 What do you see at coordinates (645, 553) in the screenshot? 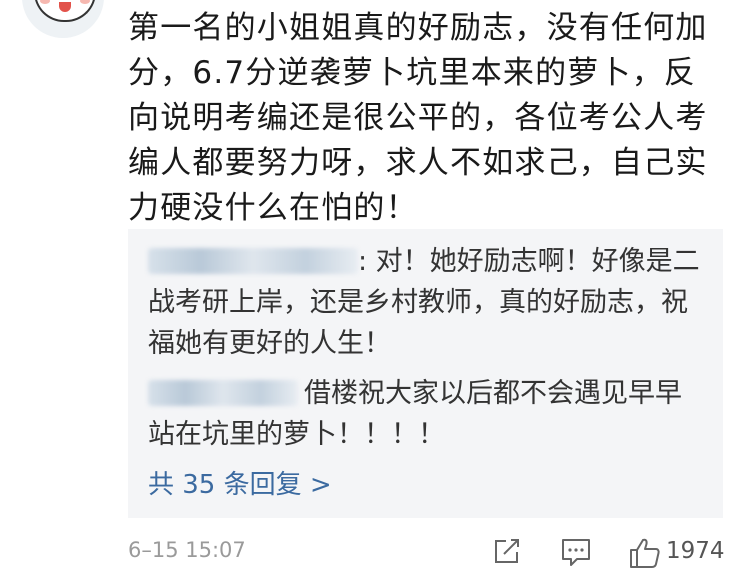
I see `thumbs-up-icon` at bounding box center [645, 553].